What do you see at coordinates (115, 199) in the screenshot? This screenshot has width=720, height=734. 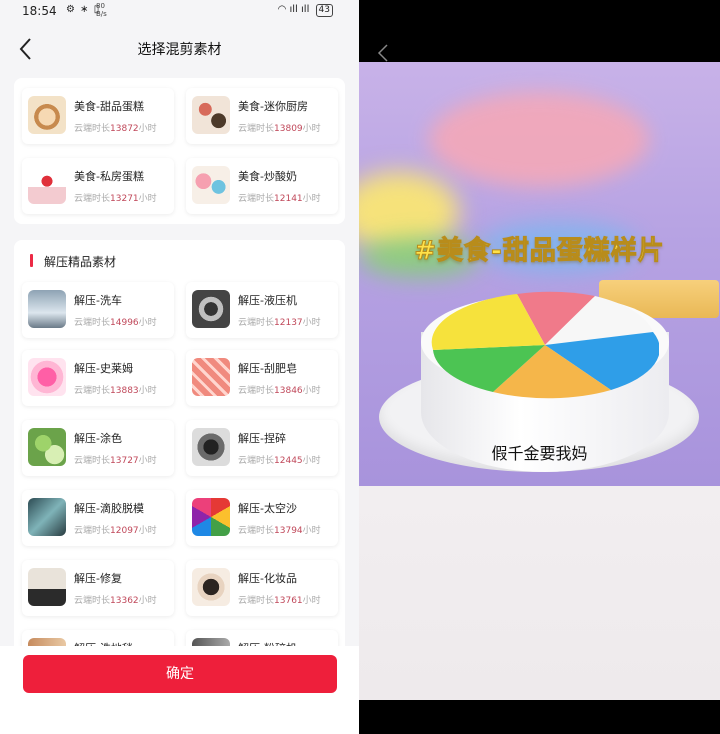 I see `cloud-duration: 云端时长13271小时` at bounding box center [115, 199].